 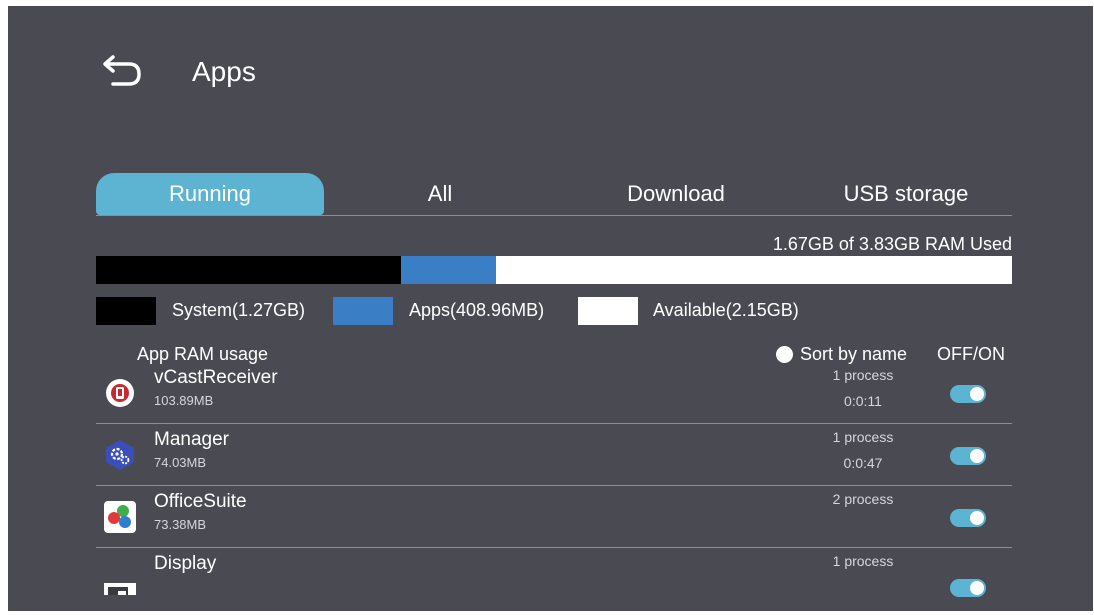 What do you see at coordinates (224, 71) in the screenshot?
I see `page-title: Apps` at bounding box center [224, 71].